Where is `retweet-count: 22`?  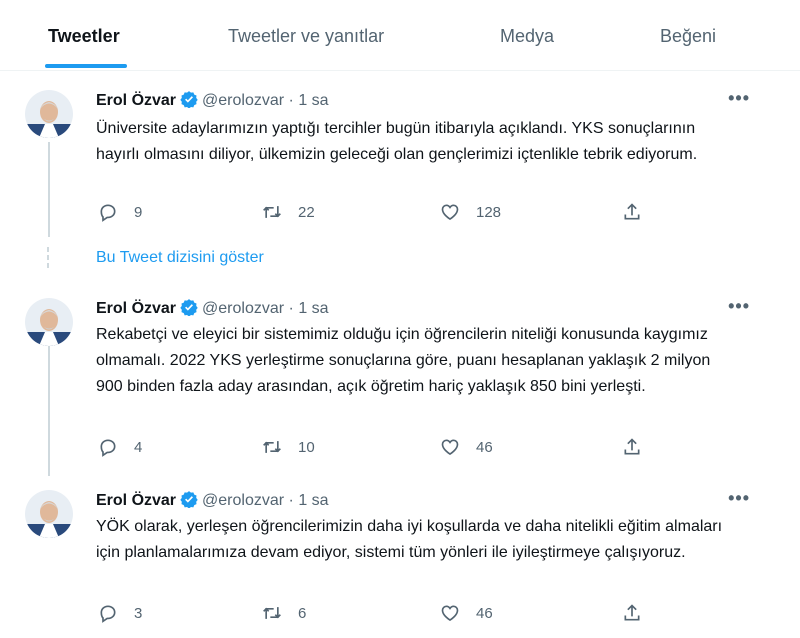 retweet-count: 22 is located at coordinates (306, 212).